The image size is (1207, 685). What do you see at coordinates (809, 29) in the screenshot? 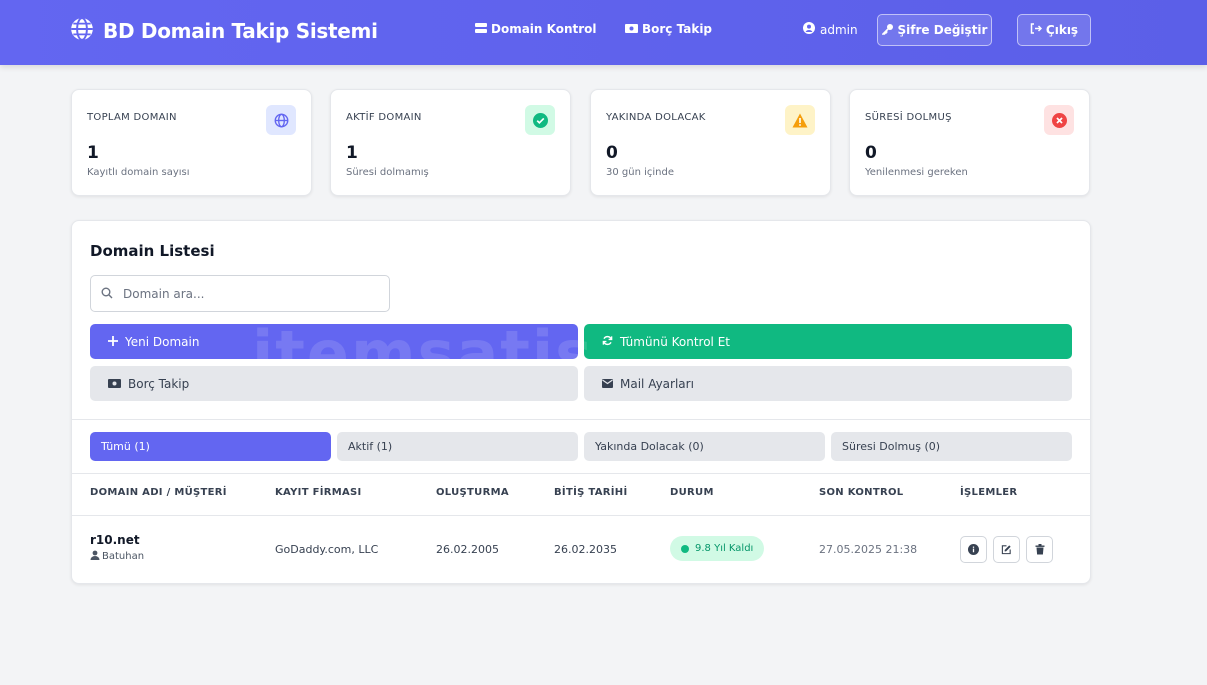
I see `user-circle-icon` at bounding box center [809, 29].